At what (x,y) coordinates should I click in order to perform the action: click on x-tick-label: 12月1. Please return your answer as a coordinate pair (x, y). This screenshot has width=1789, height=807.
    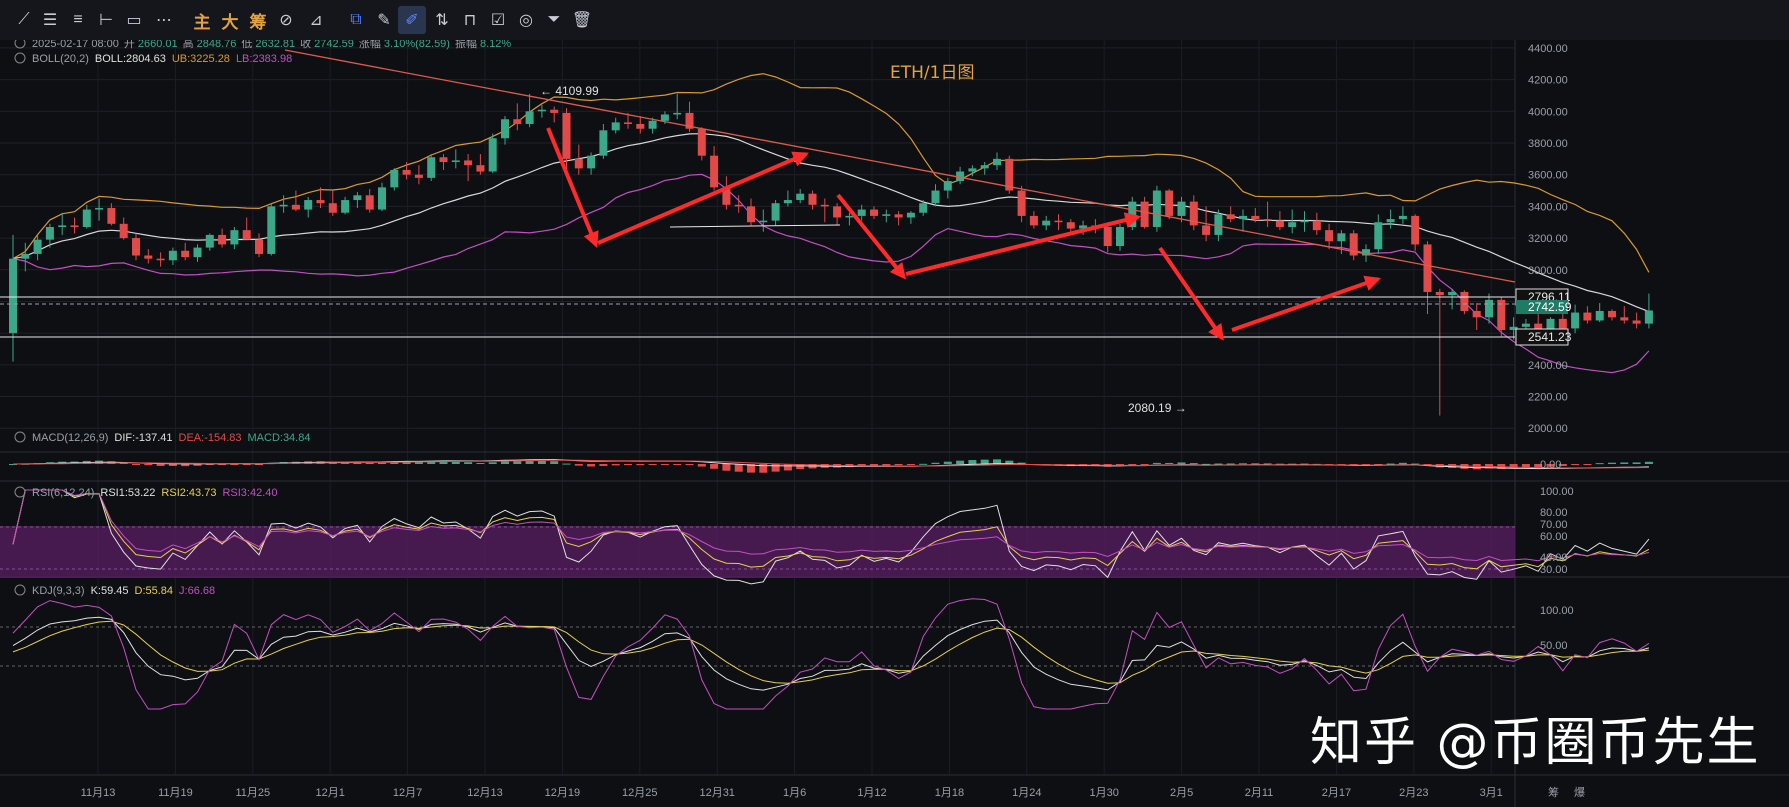
    Looking at the image, I should click on (330, 793).